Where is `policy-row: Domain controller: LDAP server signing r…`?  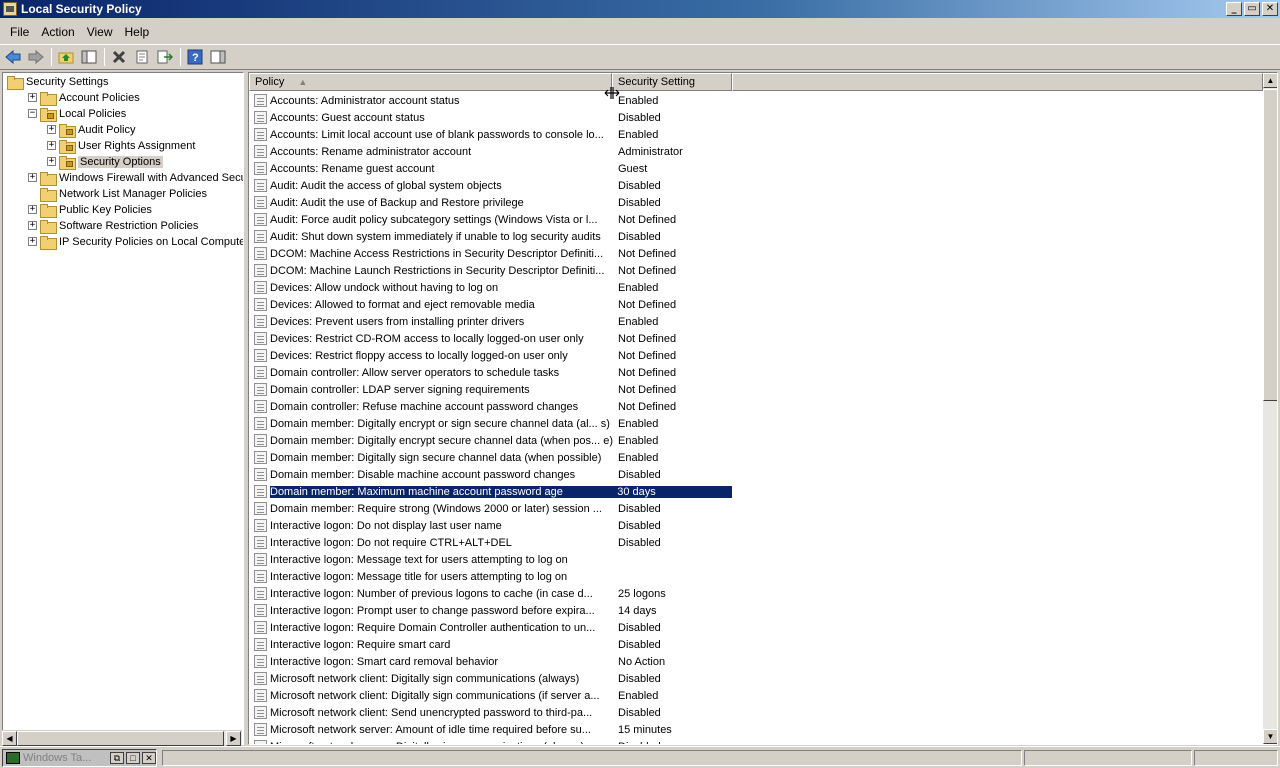
policy-row: Domain controller: LDAP server signing r… is located at coordinates (493, 389).